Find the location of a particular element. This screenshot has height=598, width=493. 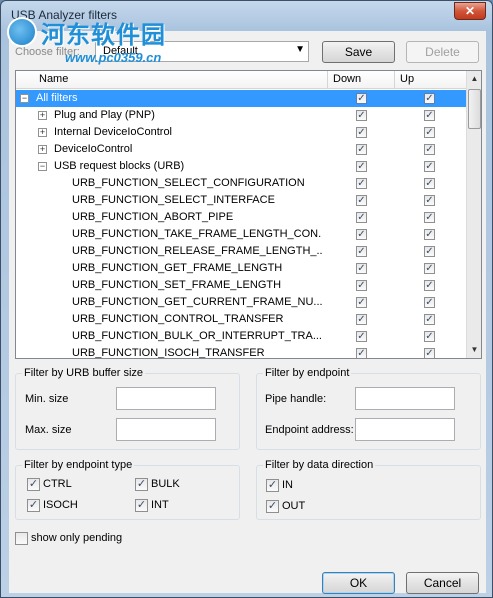

int-label: INT is located at coordinates (160, 505).